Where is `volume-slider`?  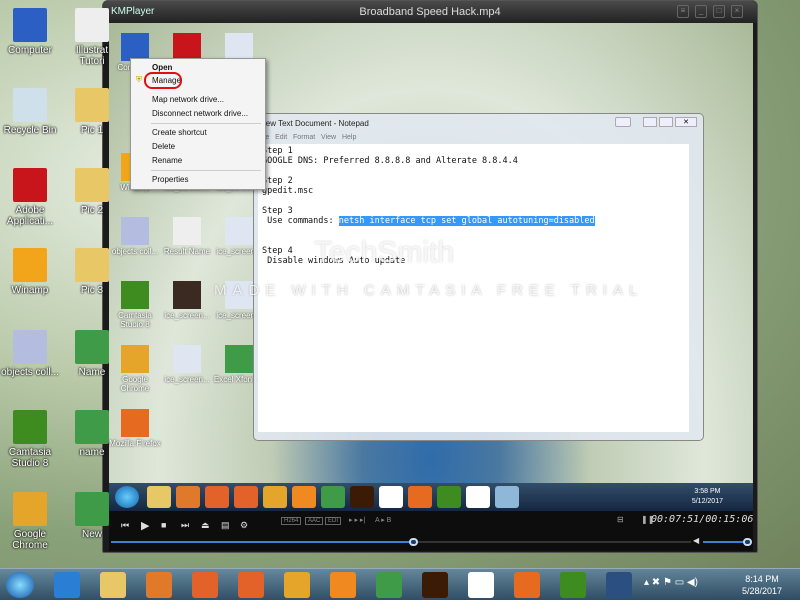 volume-slider is located at coordinates (727, 542).